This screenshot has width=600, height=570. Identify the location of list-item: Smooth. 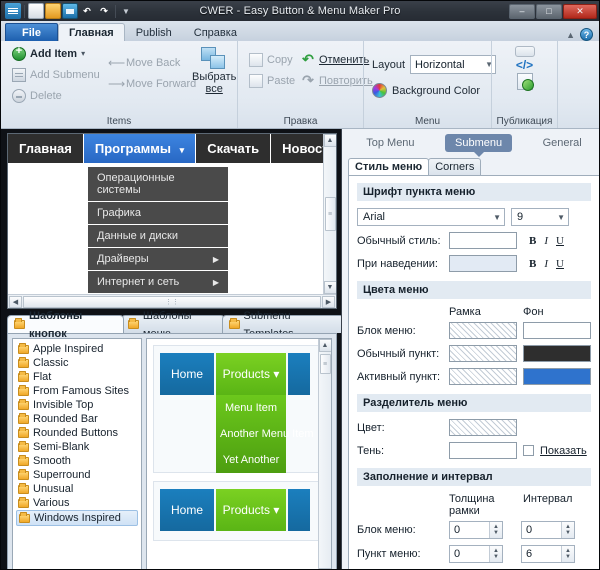
(77, 461).